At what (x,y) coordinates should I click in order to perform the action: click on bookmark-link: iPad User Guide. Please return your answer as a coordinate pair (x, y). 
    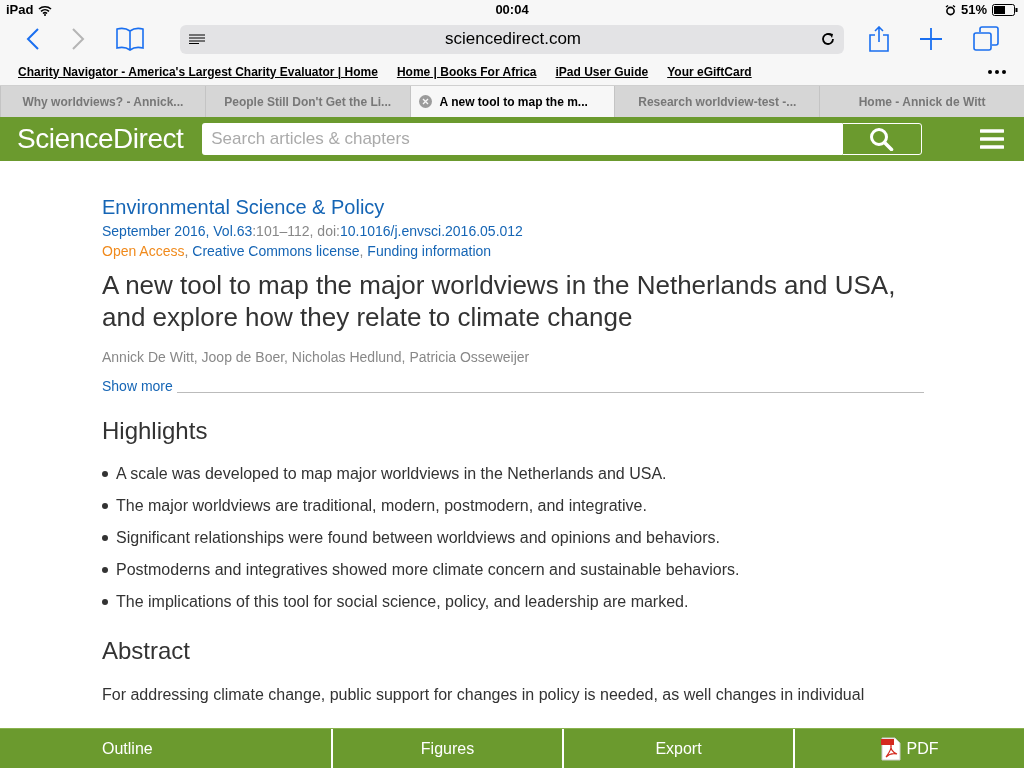
    Looking at the image, I should click on (602, 71).